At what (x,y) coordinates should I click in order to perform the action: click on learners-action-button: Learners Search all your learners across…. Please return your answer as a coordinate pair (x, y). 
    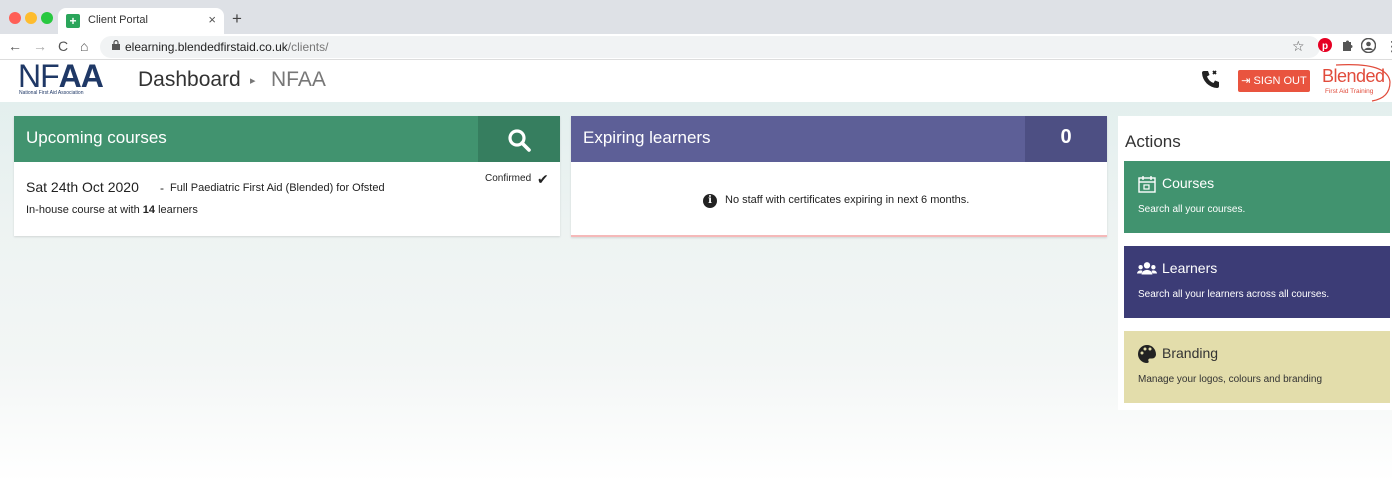
    Looking at the image, I should click on (1257, 282).